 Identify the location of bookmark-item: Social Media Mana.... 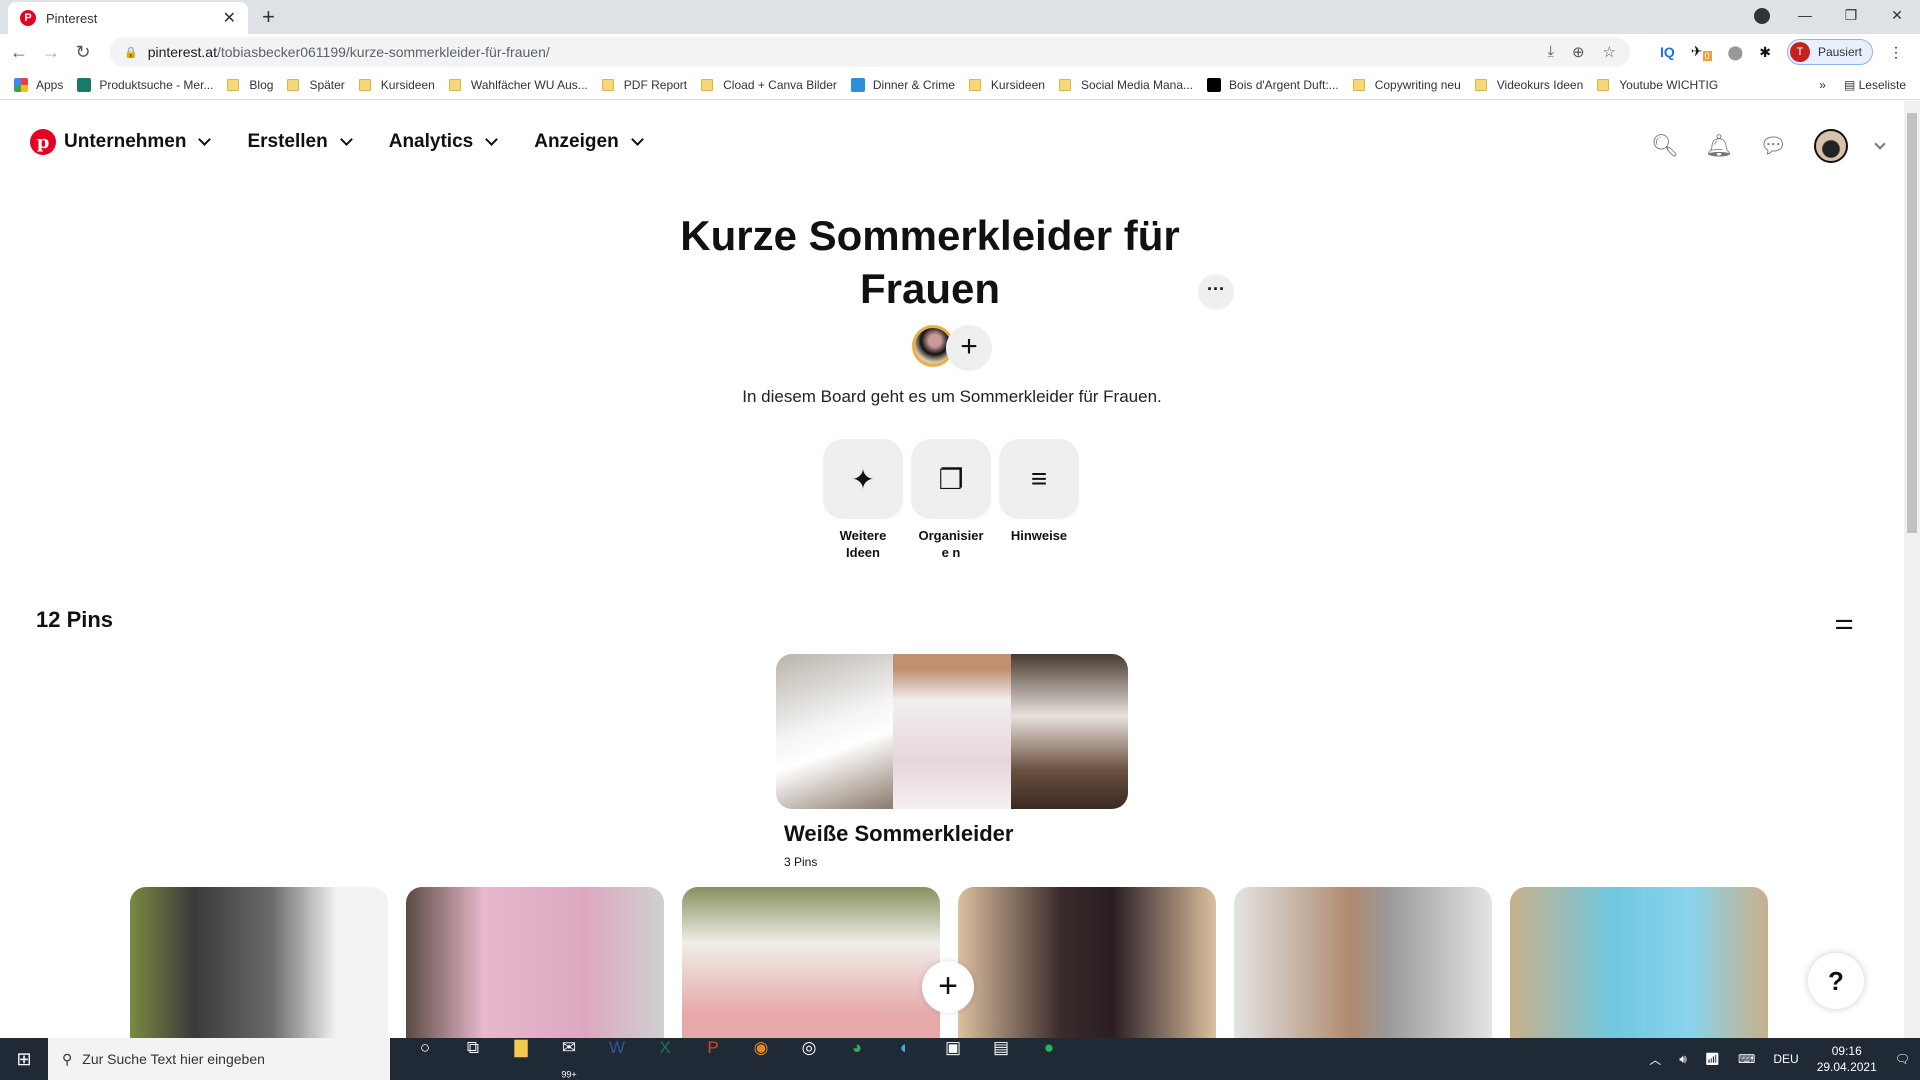
(1125, 85).